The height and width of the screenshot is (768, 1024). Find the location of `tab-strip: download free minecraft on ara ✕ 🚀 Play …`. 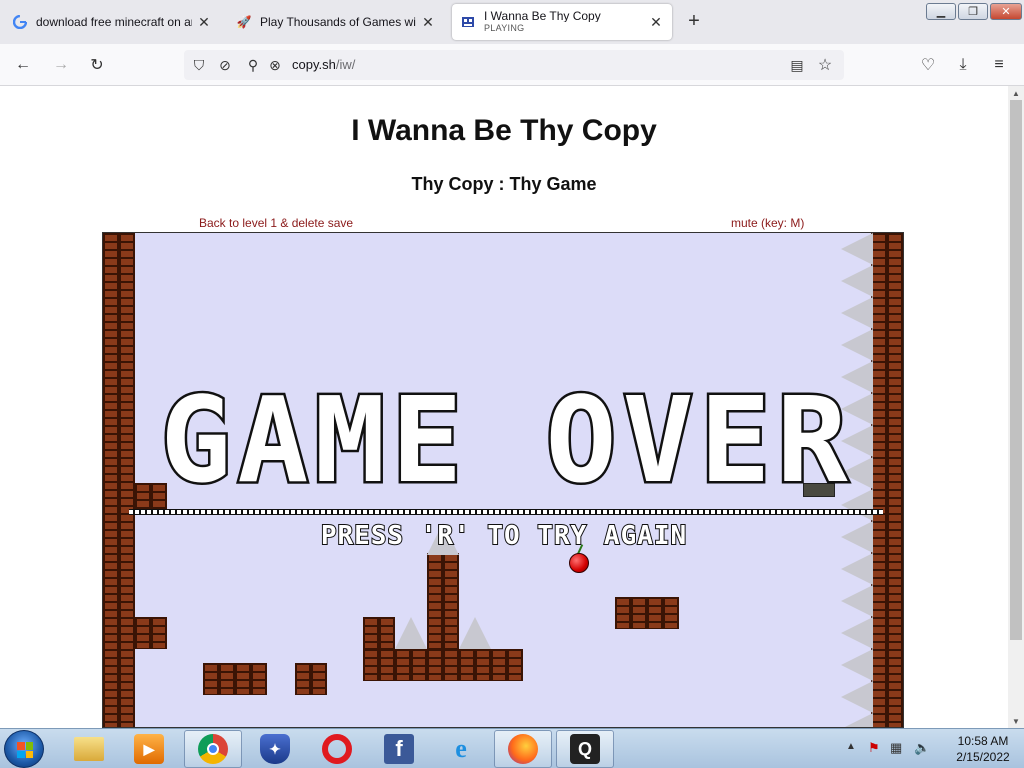

tab-strip: download free minecraft on ara ✕ 🚀 Play … is located at coordinates (512, 22).